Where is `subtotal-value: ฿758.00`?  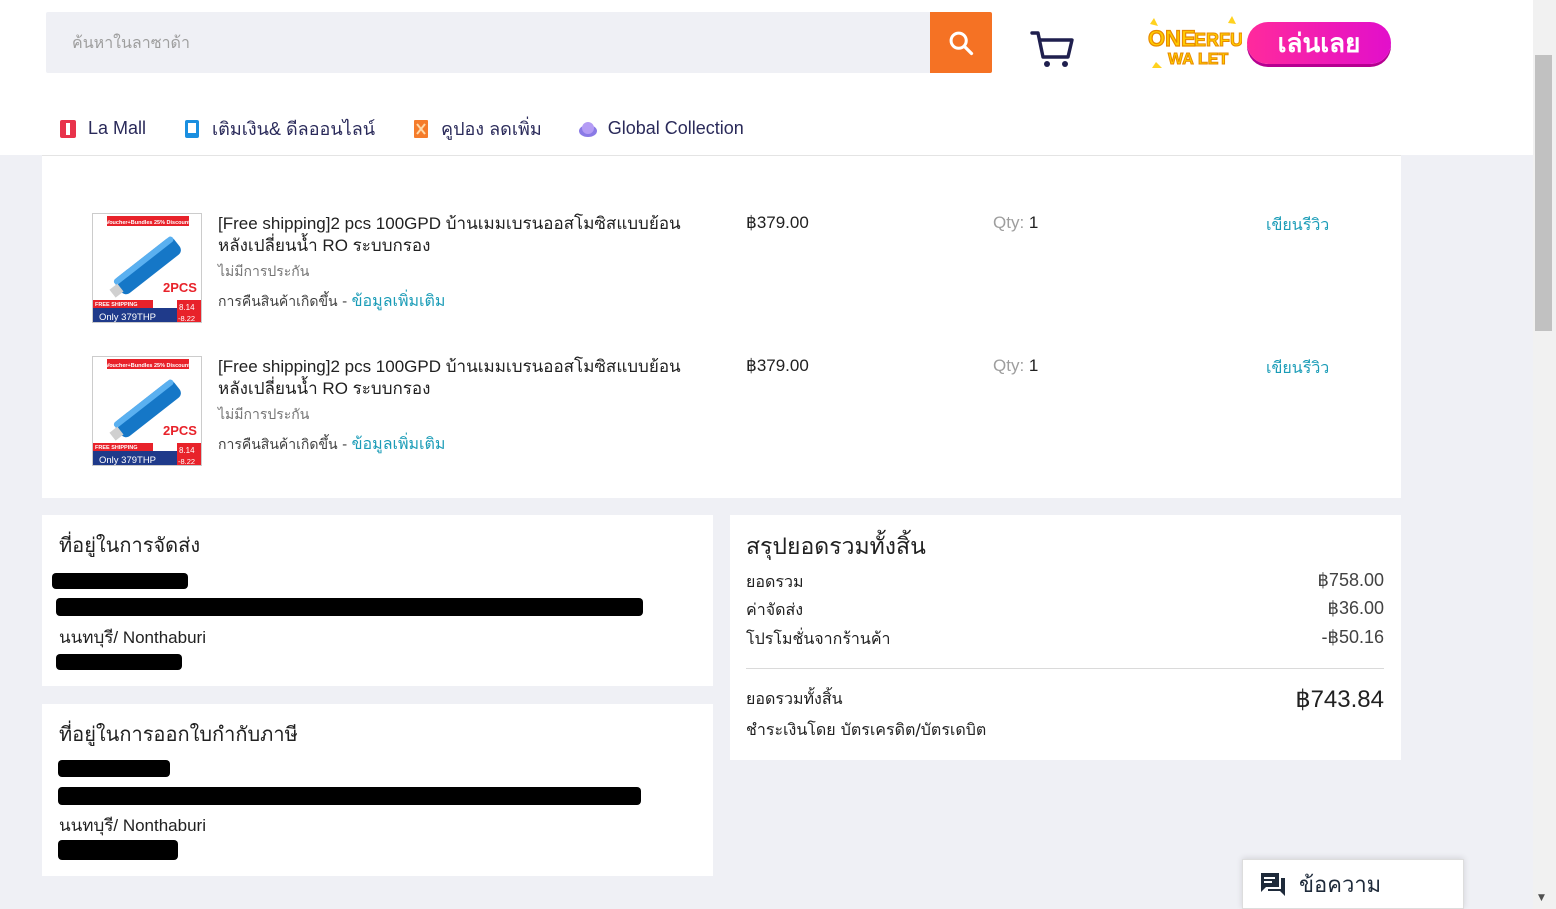
subtotal-value: ฿758.00 is located at coordinates (1350, 580).